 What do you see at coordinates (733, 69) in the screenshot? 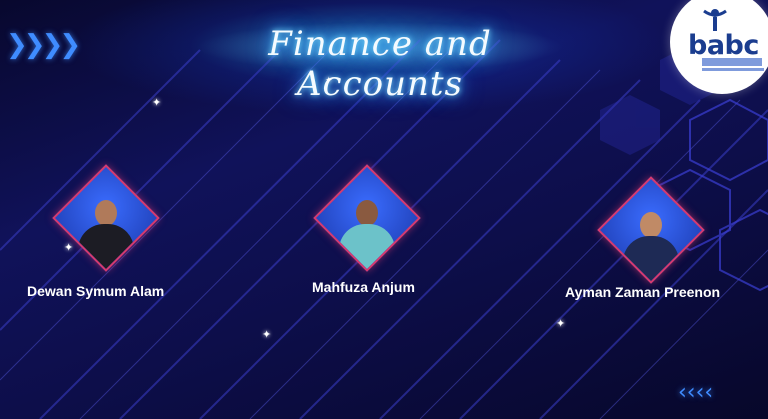
I see `logo-tagline-bar` at bounding box center [733, 69].